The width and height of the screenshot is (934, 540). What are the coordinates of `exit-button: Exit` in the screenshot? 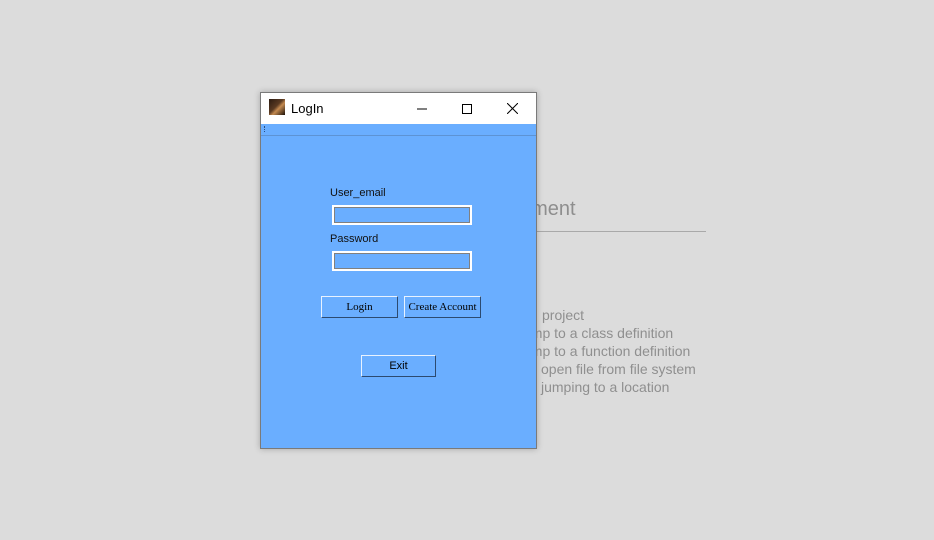 It's located at (398, 366).